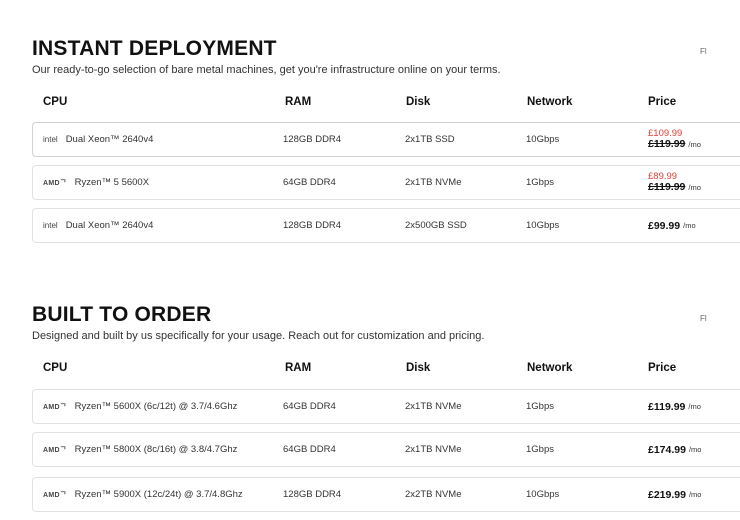  I want to click on cpu-cell: AMDᄀ Ryzen™ 5600X (6c/12t) @ 3.7/4.6Ghz, so click(140, 406).